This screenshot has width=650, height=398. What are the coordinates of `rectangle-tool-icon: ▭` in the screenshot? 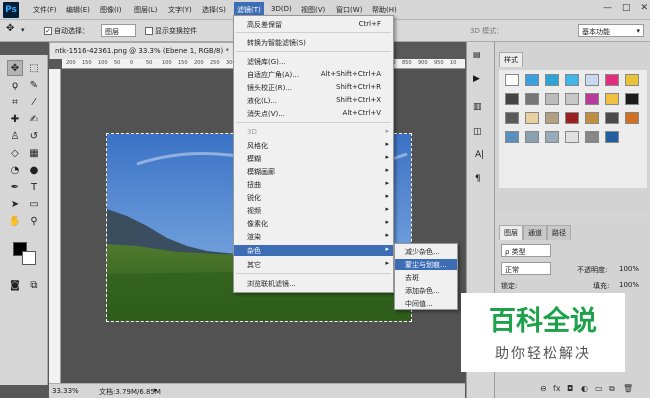 It's located at (34, 204).